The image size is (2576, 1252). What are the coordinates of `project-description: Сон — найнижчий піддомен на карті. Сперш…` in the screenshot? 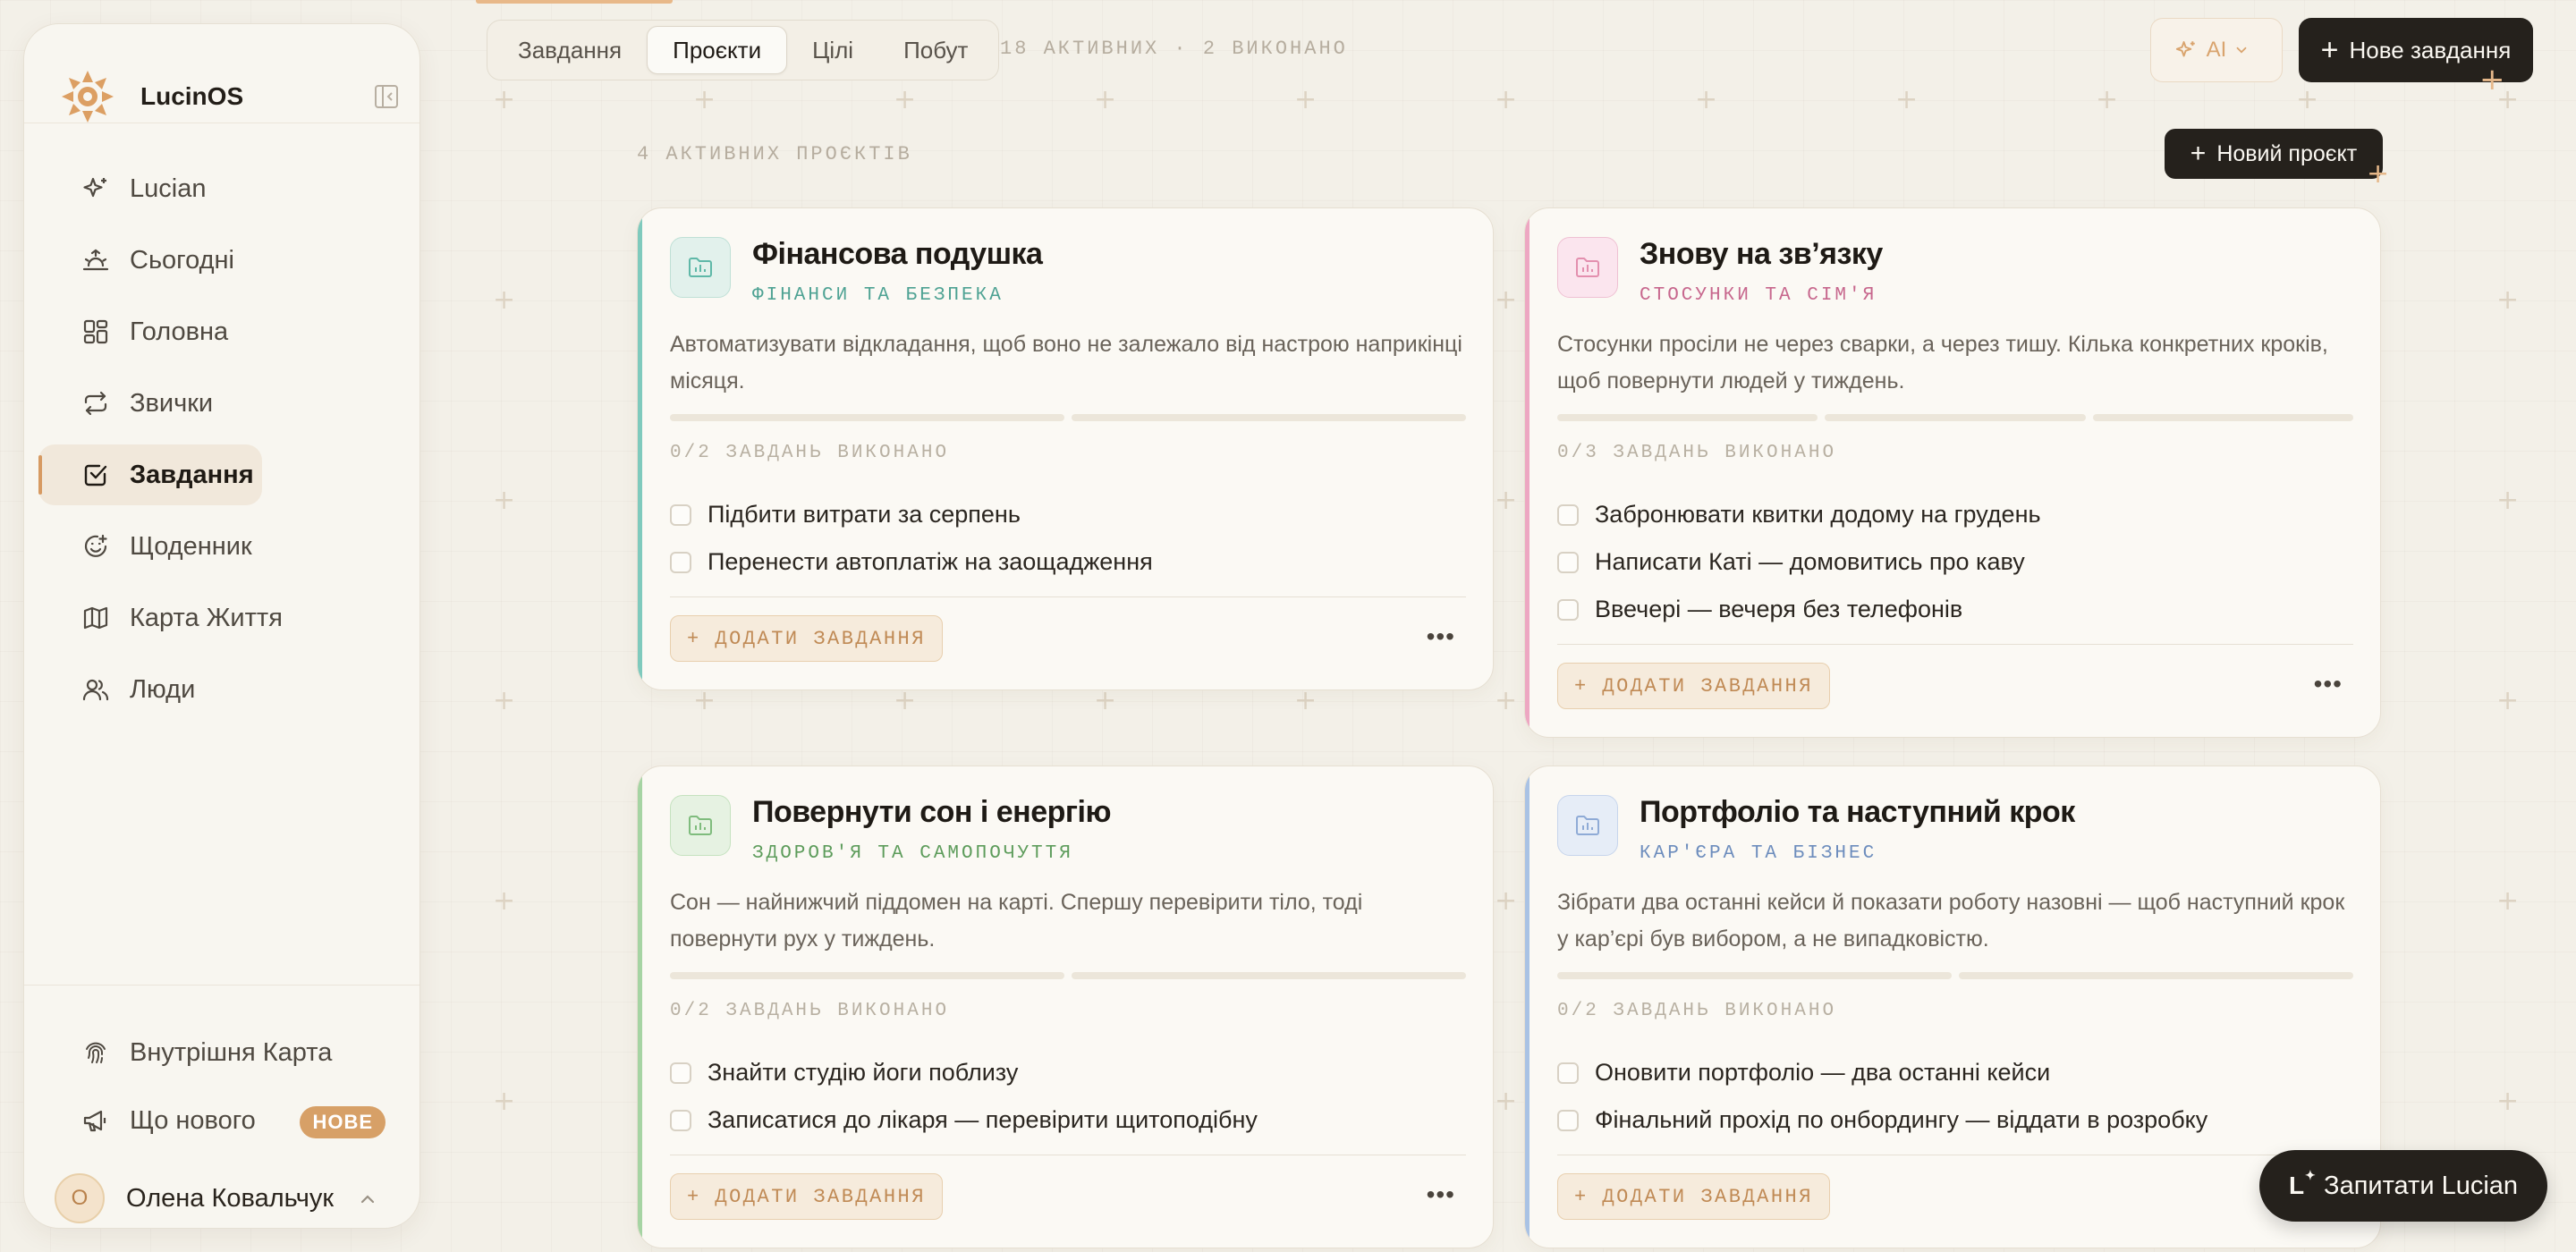 It's located at (1016, 921).